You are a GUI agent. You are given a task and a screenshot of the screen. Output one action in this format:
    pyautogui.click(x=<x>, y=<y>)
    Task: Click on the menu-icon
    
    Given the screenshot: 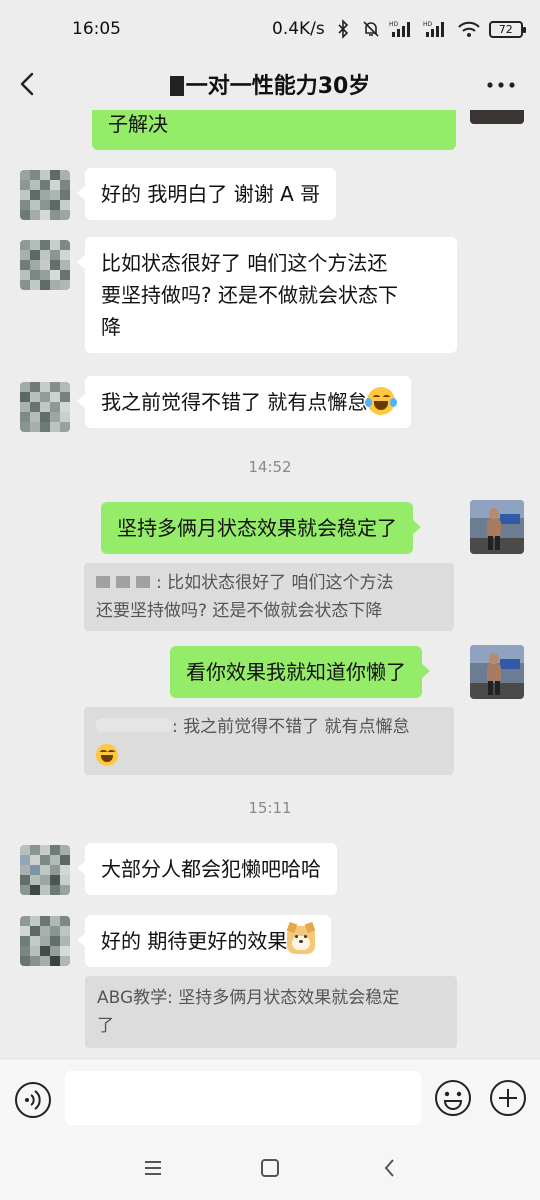 What is the action you would take?
    pyautogui.click(x=153, y=1168)
    